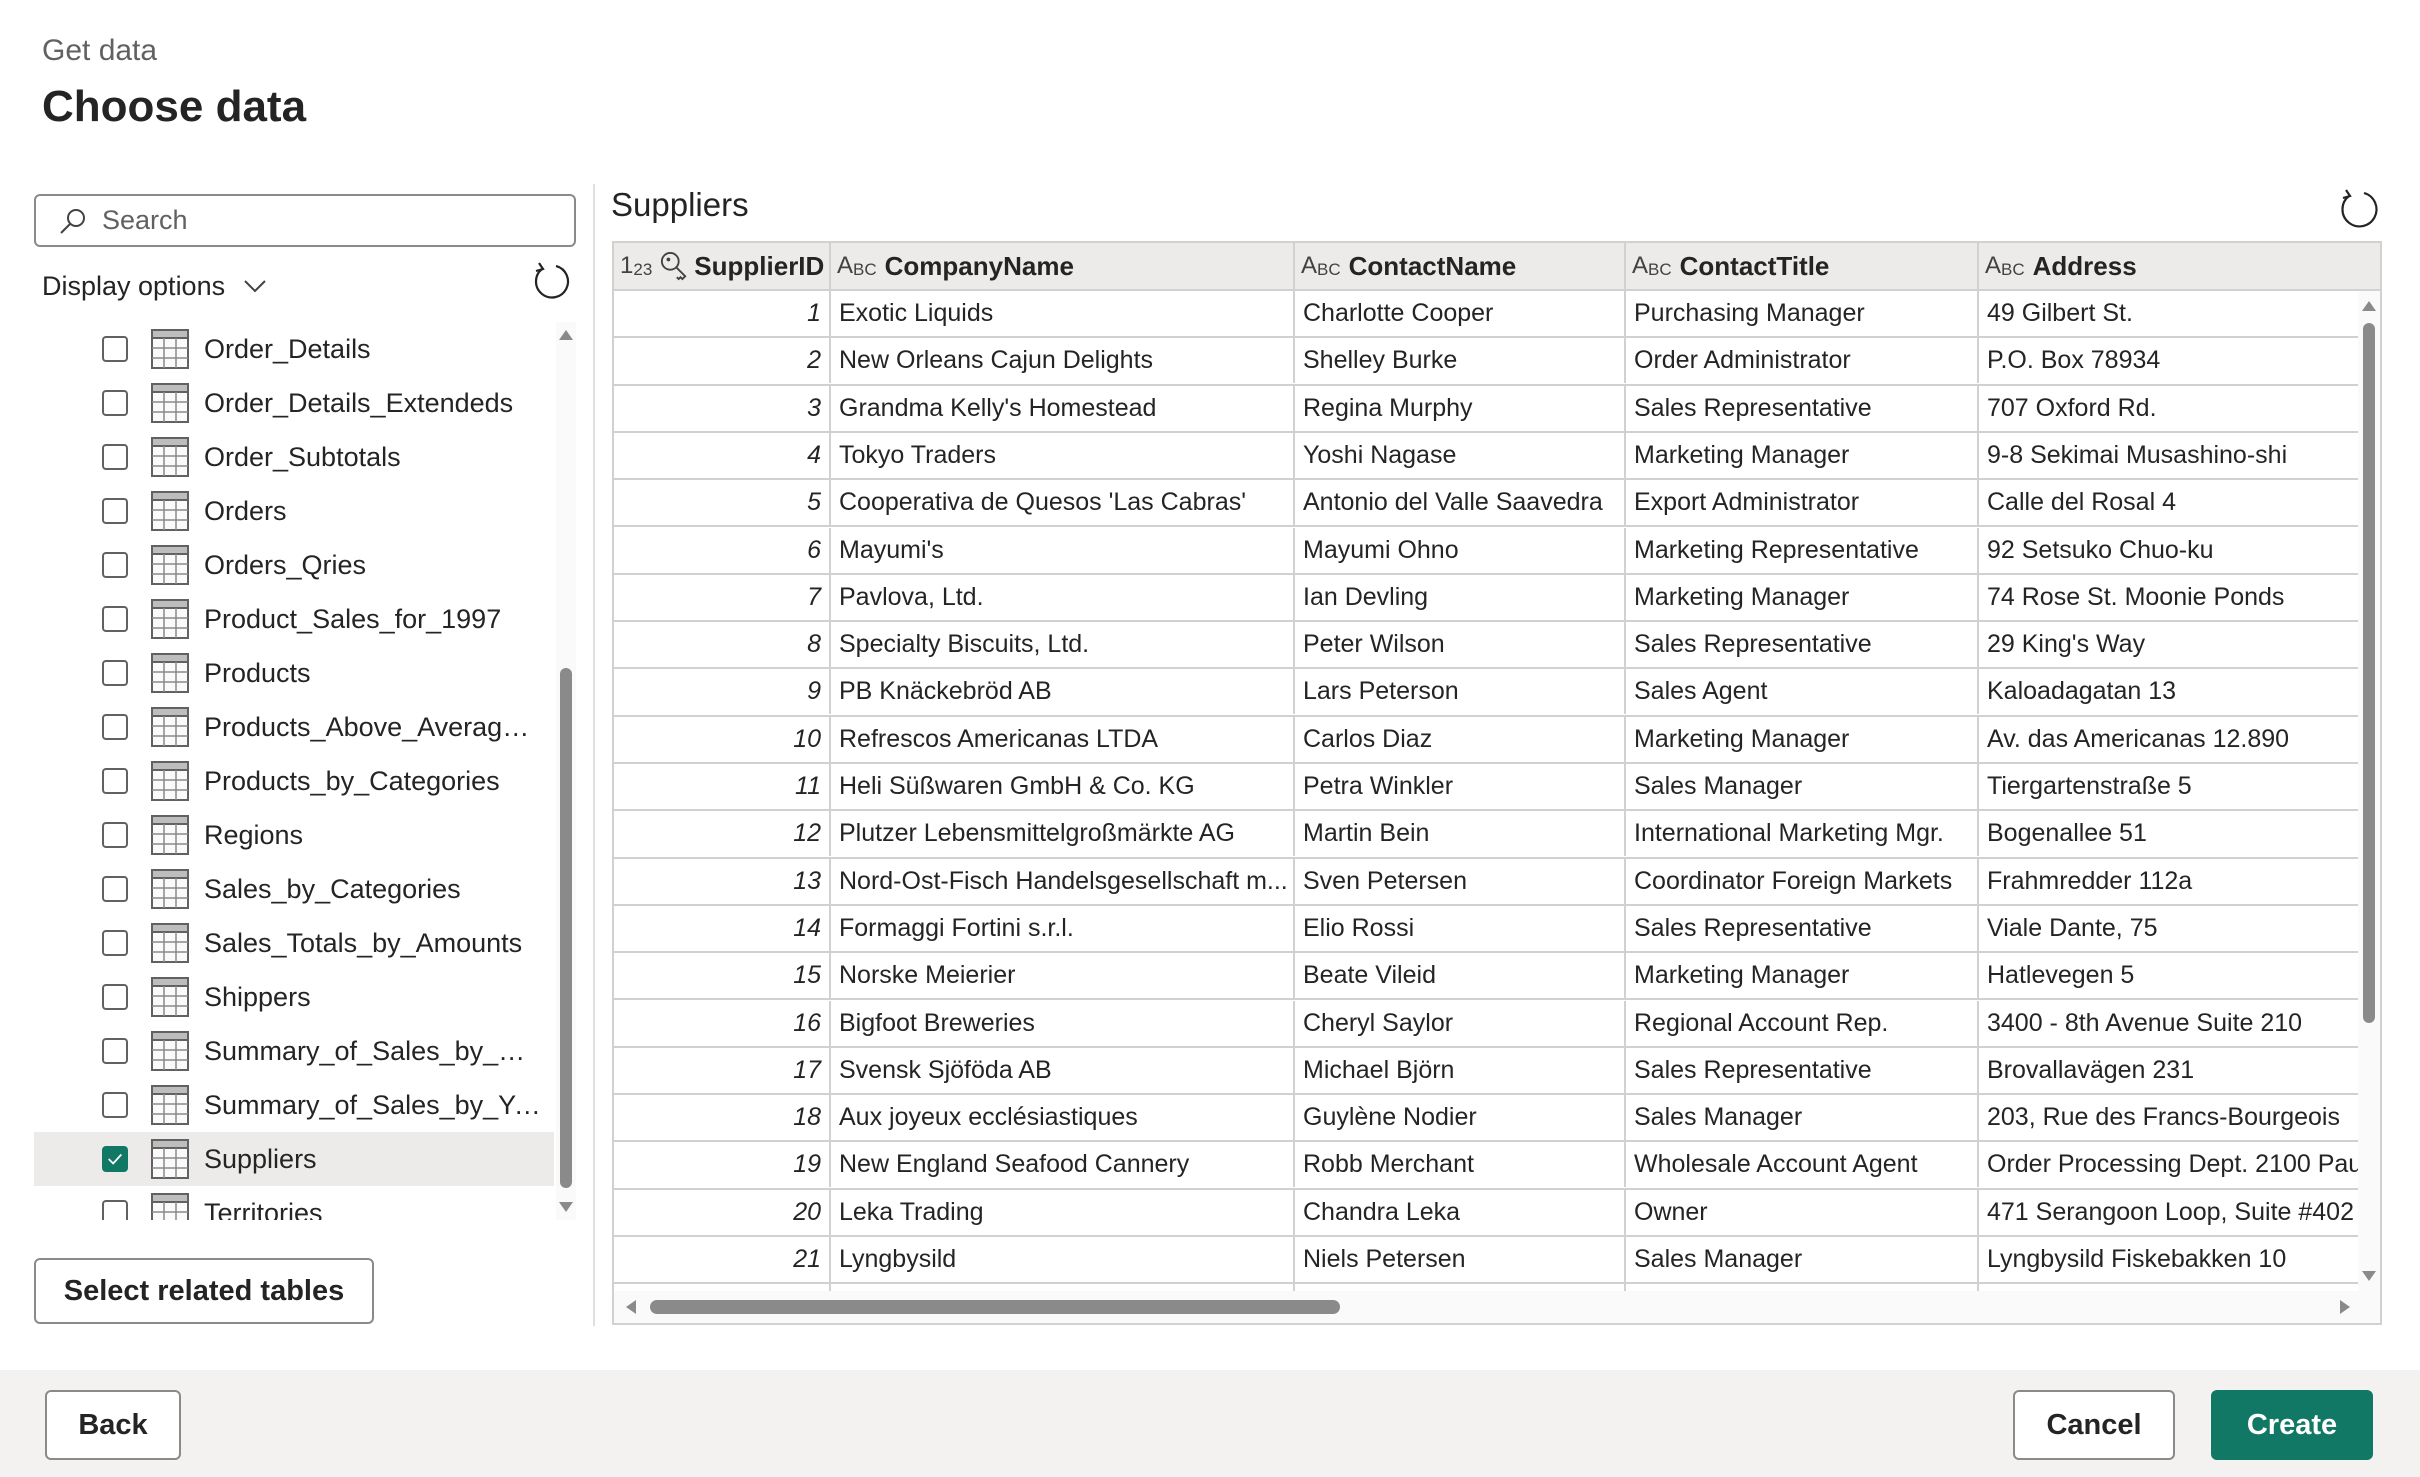 This screenshot has height=1477, width=2420. Describe the element at coordinates (2179, 266) in the screenshot. I see `column-header-address: A B C Address` at that location.